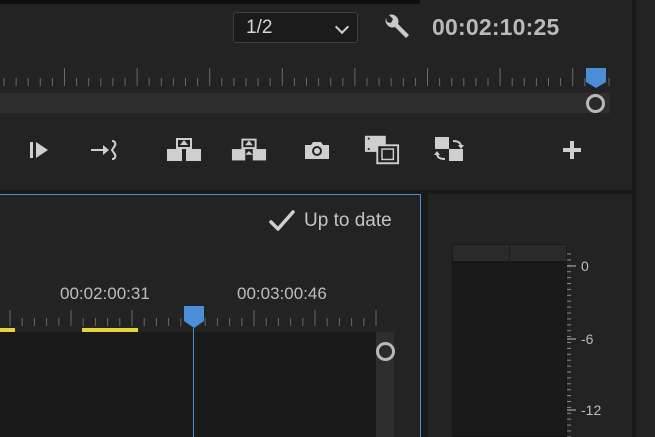  Describe the element at coordinates (282, 293) in the screenshot. I see `ruler-timecode-label: 00:03:00:46` at that location.